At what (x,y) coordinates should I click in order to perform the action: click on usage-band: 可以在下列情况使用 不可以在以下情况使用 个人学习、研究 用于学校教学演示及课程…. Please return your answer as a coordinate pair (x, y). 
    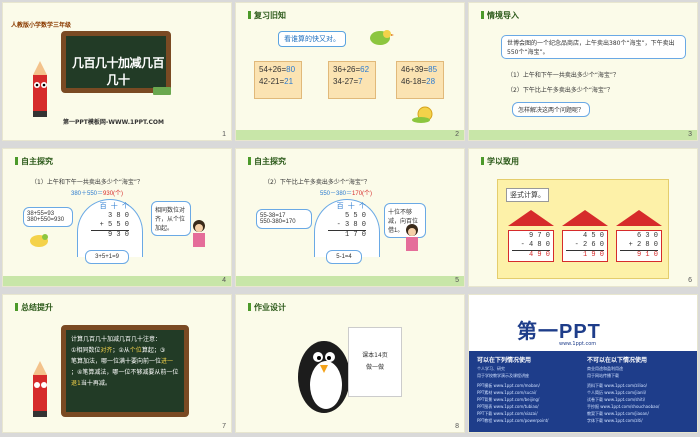
    Looking at the image, I should click on (583, 391).